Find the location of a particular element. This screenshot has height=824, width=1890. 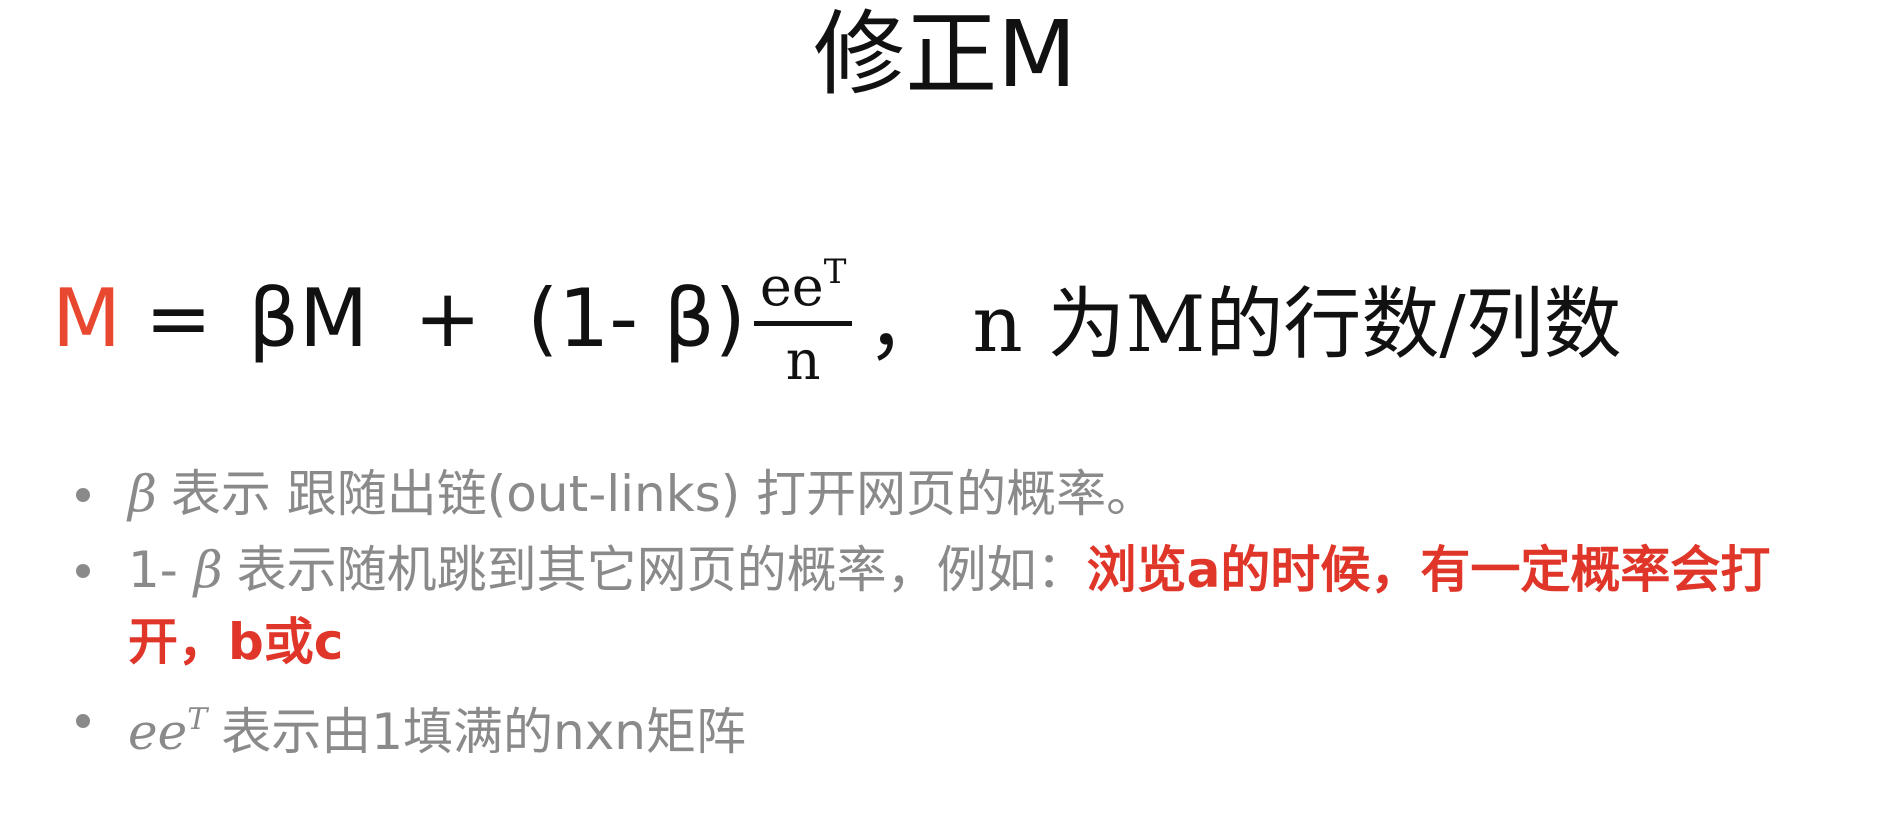

bullet-text: 表示随机跳到其它网页的概率，例如： is located at coordinates (661, 570).